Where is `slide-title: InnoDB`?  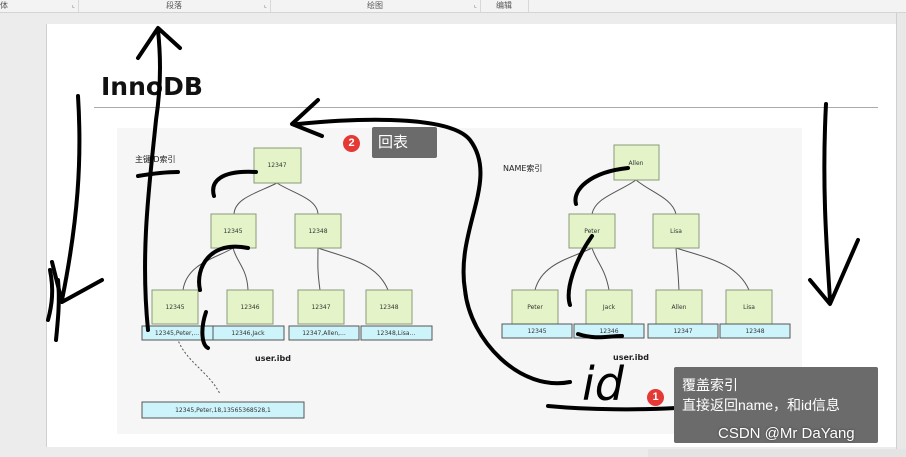
slide-title: InnoDB is located at coordinates (152, 86).